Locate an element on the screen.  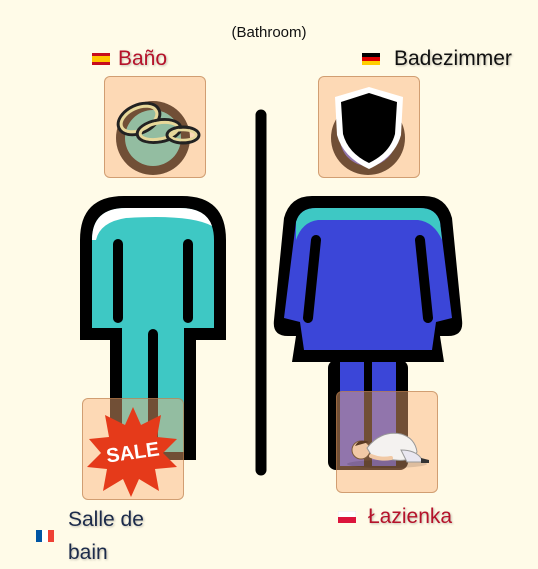
shield-icon is located at coordinates (369, 128).